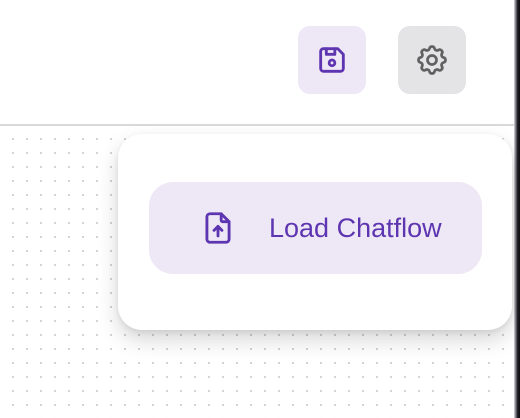 The width and height of the screenshot is (520, 418). Describe the element at coordinates (355, 228) in the screenshot. I see `load-chatflow-label: Load Chatflow` at that location.